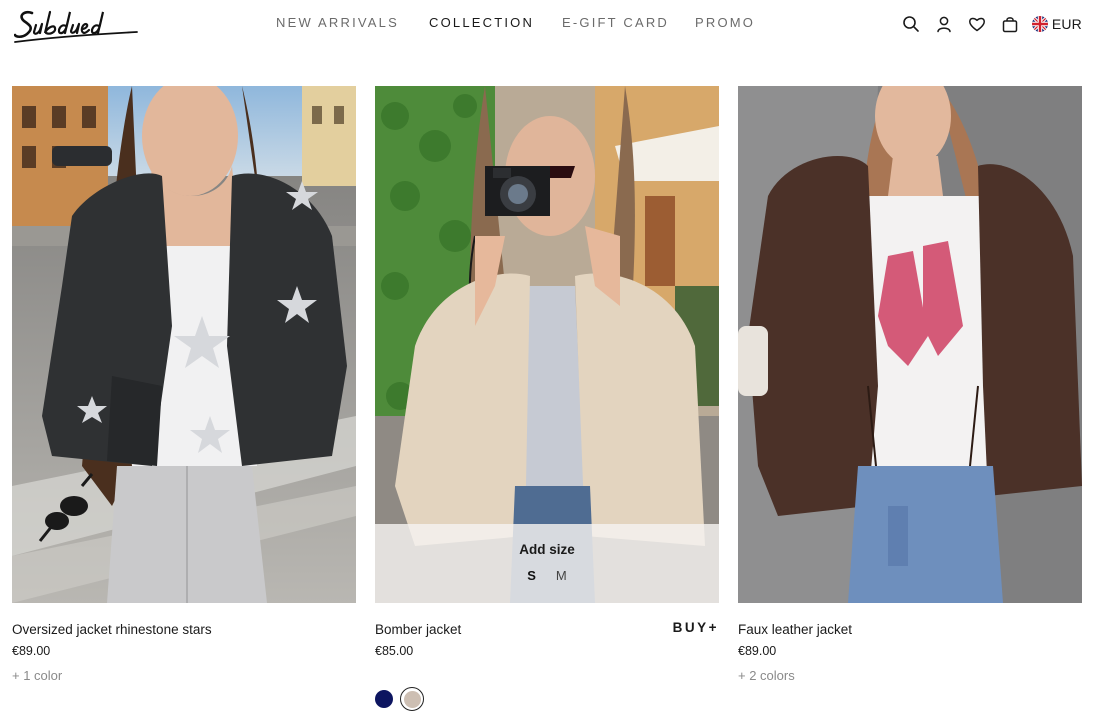 This screenshot has height=715, width=1094. I want to click on account-button, so click(944, 24).